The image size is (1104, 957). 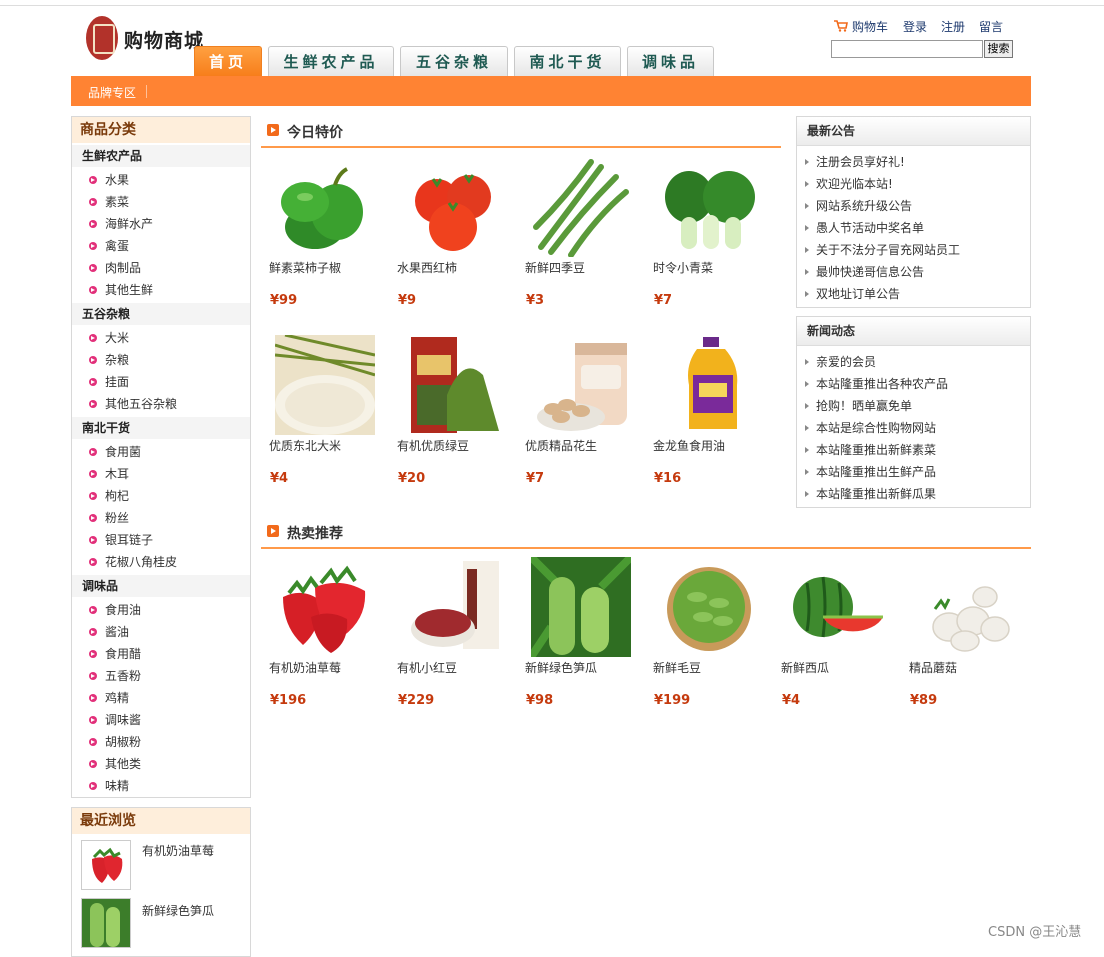 What do you see at coordinates (864, 272) in the screenshot?
I see `announcement-item: 最帅快递哥信息公告` at bounding box center [864, 272].